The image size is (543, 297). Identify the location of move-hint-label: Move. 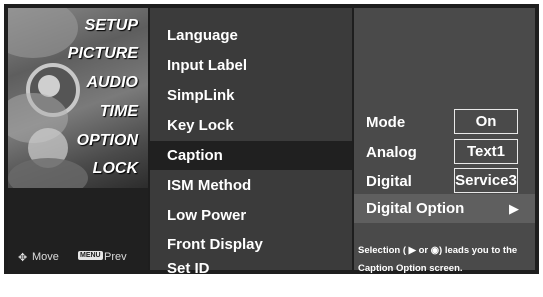
(45, 257).